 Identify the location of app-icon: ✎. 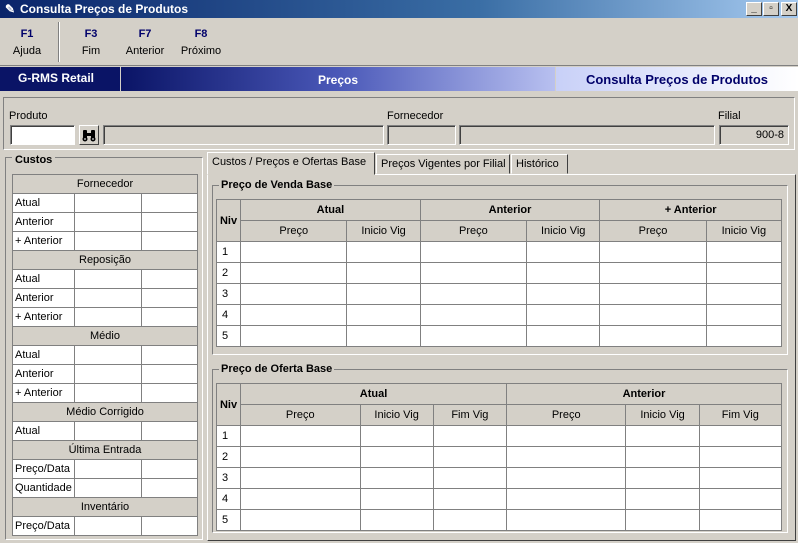
(10, 9).